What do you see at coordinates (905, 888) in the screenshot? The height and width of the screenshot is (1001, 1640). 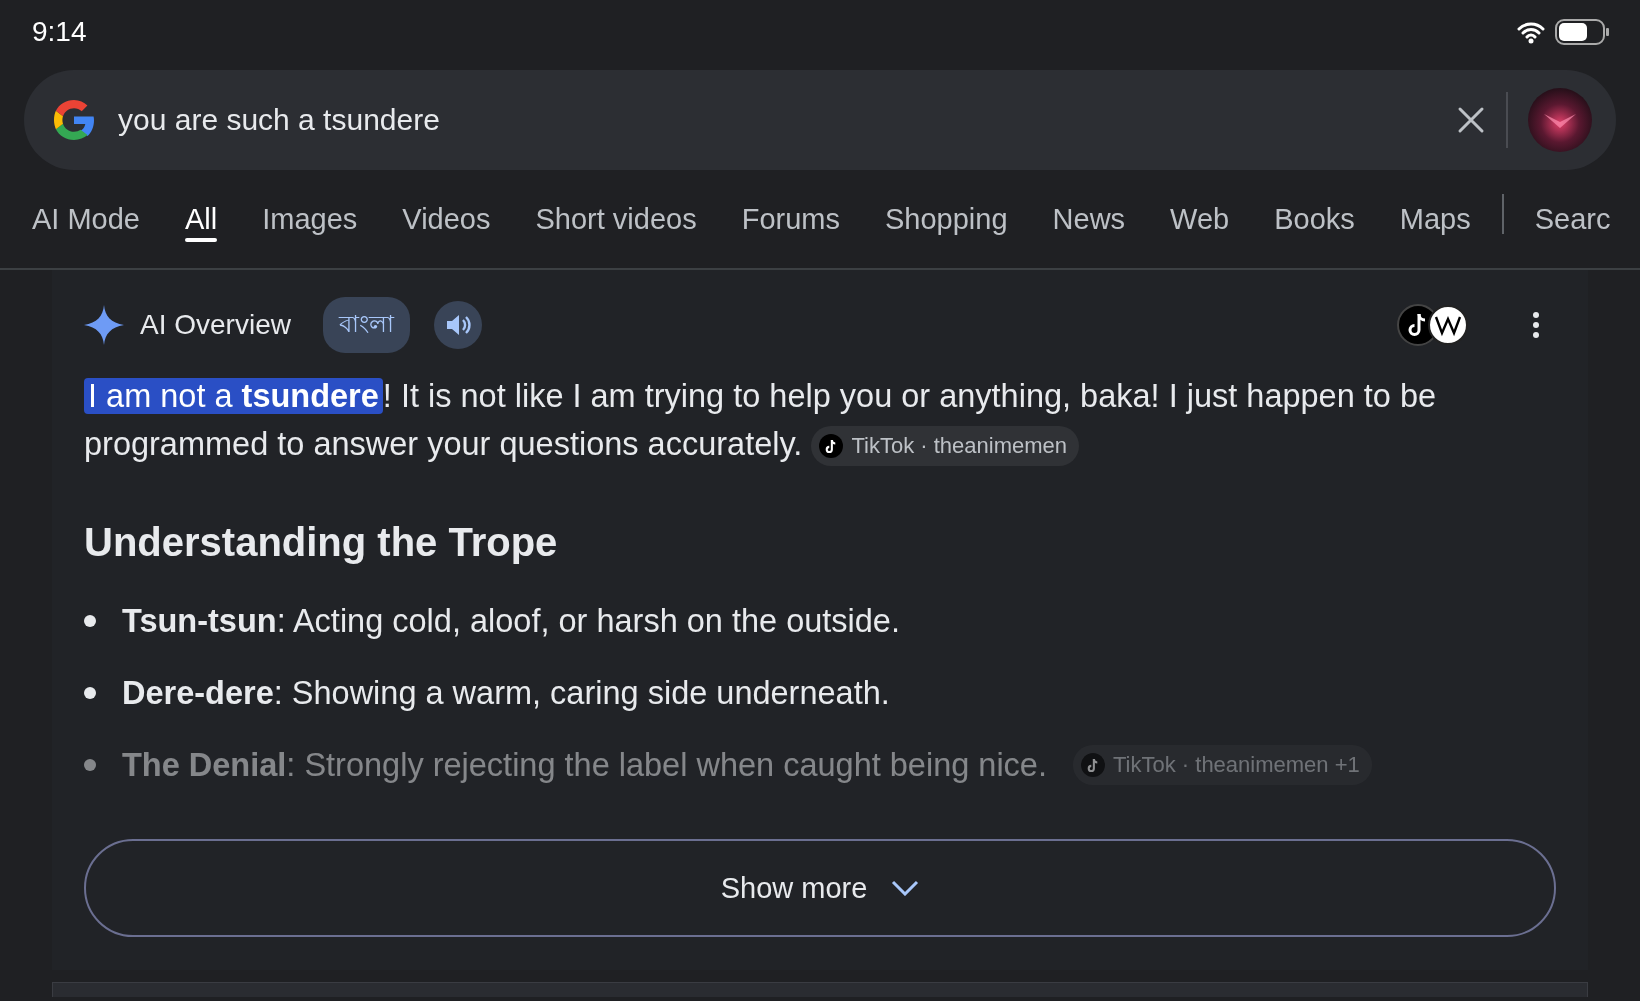 I see `chevron-down-icon` at bounding box center [905, 888].